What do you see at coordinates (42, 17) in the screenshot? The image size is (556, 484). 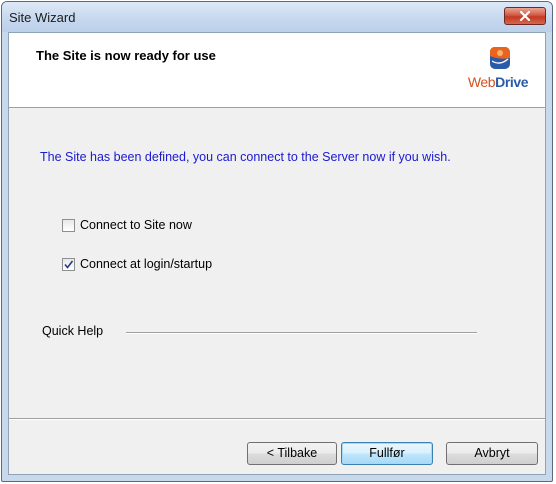 I see `window-title: Site Wizard` at bounding box center [42, 17].